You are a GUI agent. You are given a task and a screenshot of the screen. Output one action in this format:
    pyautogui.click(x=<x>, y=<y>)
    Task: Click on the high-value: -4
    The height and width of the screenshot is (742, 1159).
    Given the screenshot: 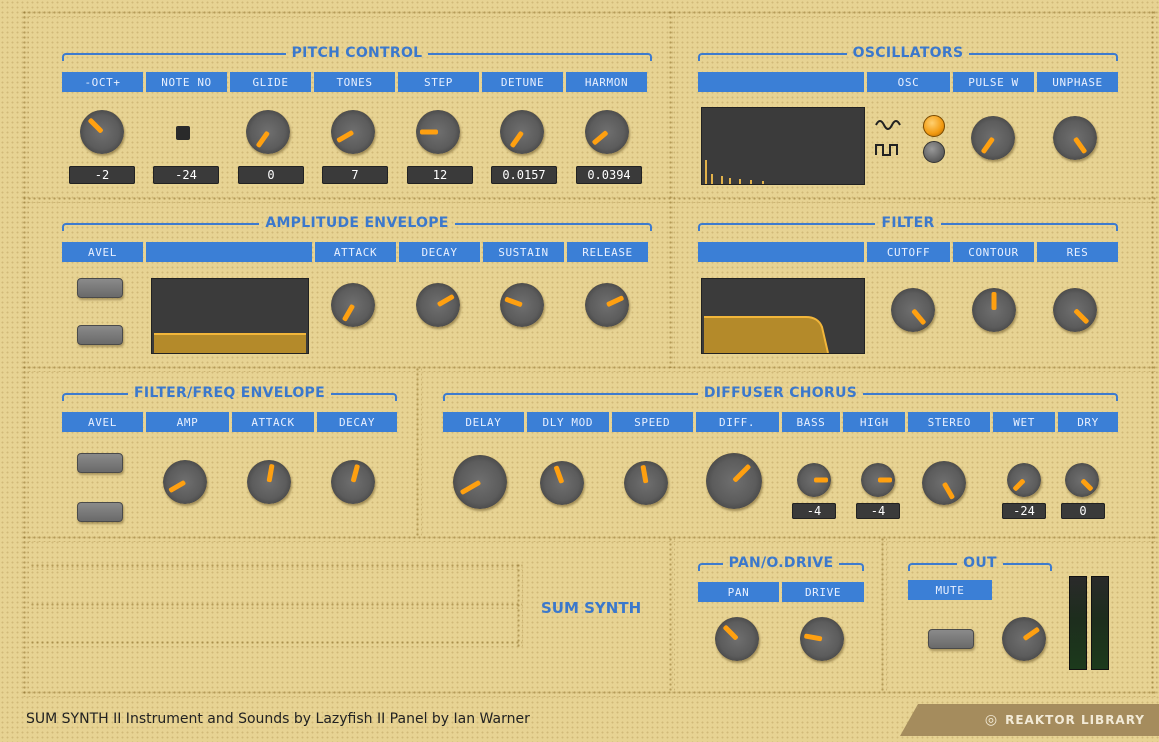 What is the action you would take?
    pyautogui.click(x=878, y=511)
    